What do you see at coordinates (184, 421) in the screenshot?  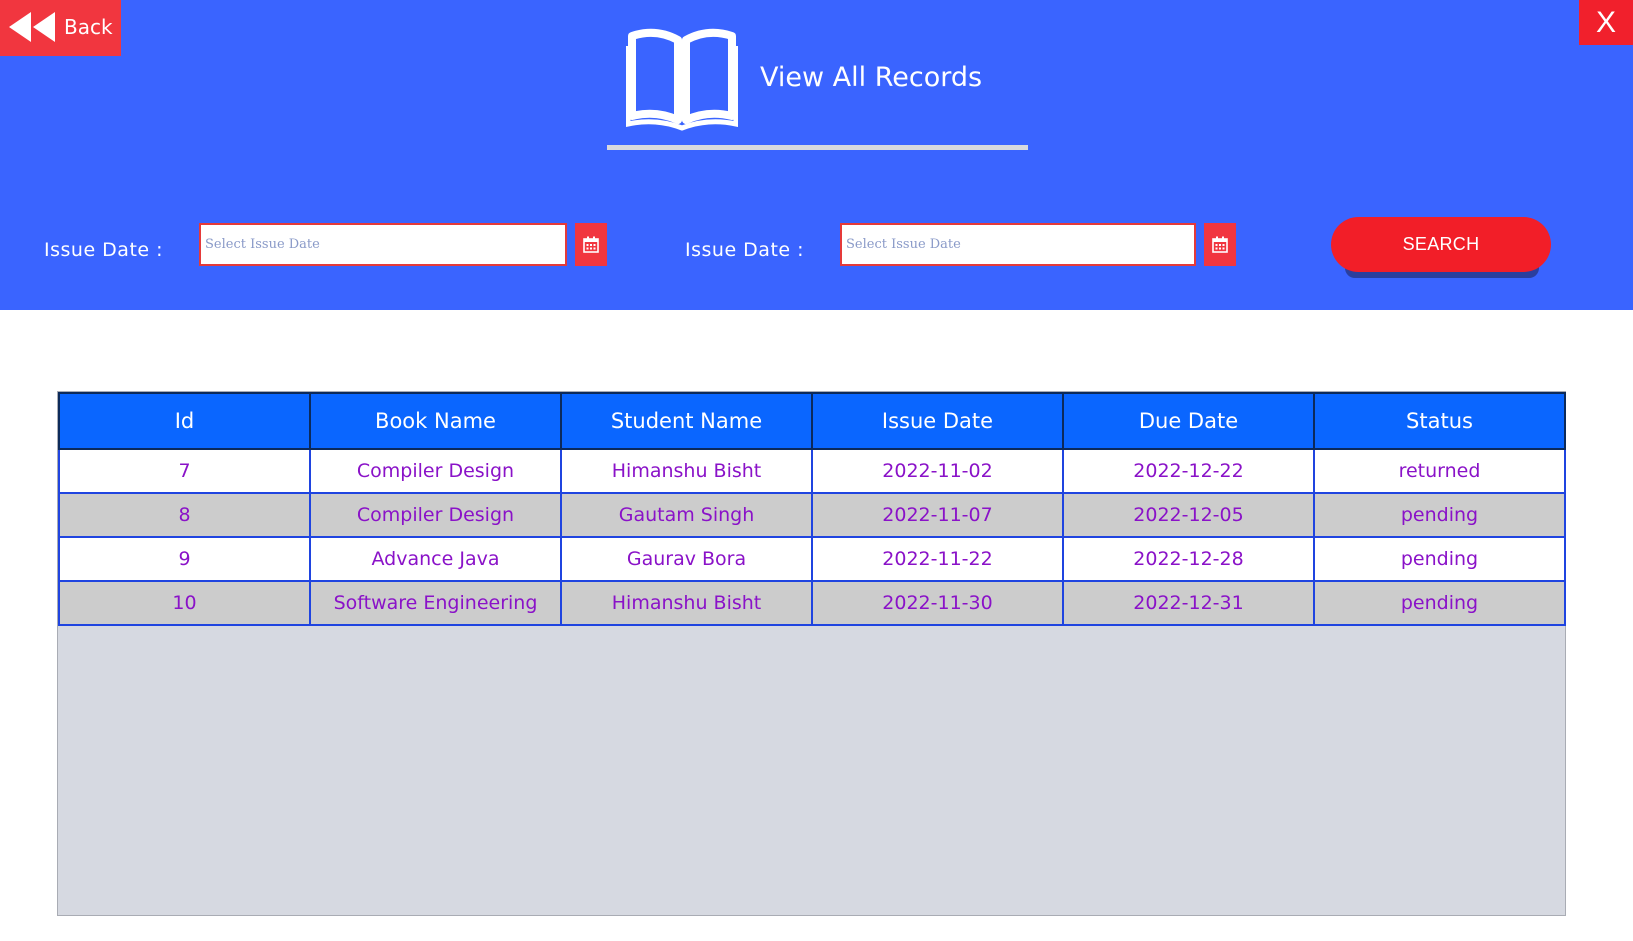 I see `column-header-id: Id` at bounding box center [184, 421].